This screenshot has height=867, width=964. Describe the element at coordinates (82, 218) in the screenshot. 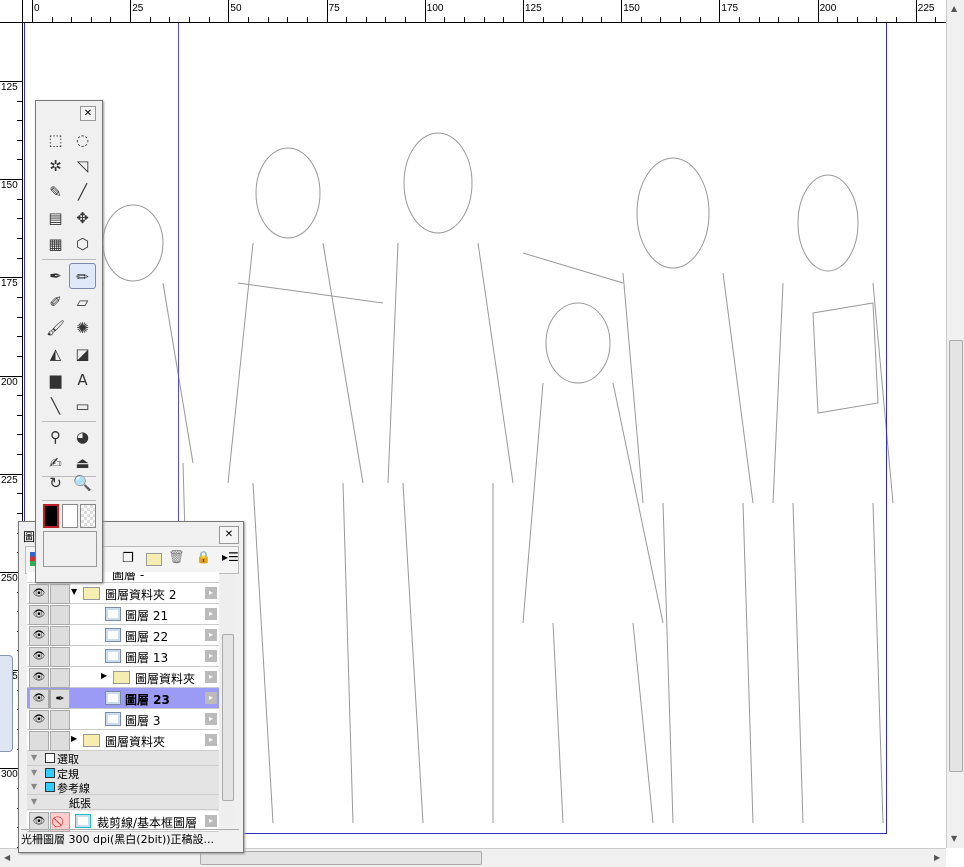

I see `move-tool-icon: ✥` at that location.